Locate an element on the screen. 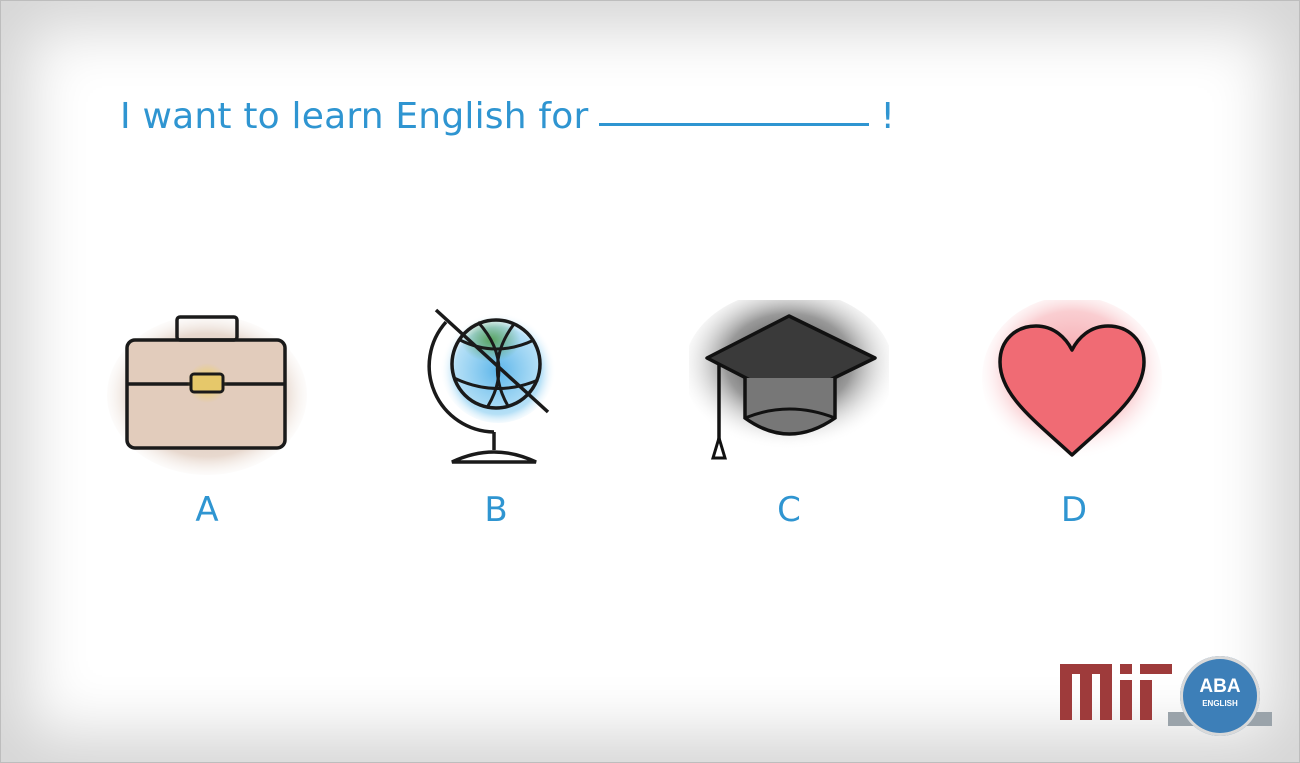 The height and width of the screenshot is (763, 1300). logos-area: ABA ENGLISH is located at coordinates (1170, 696).